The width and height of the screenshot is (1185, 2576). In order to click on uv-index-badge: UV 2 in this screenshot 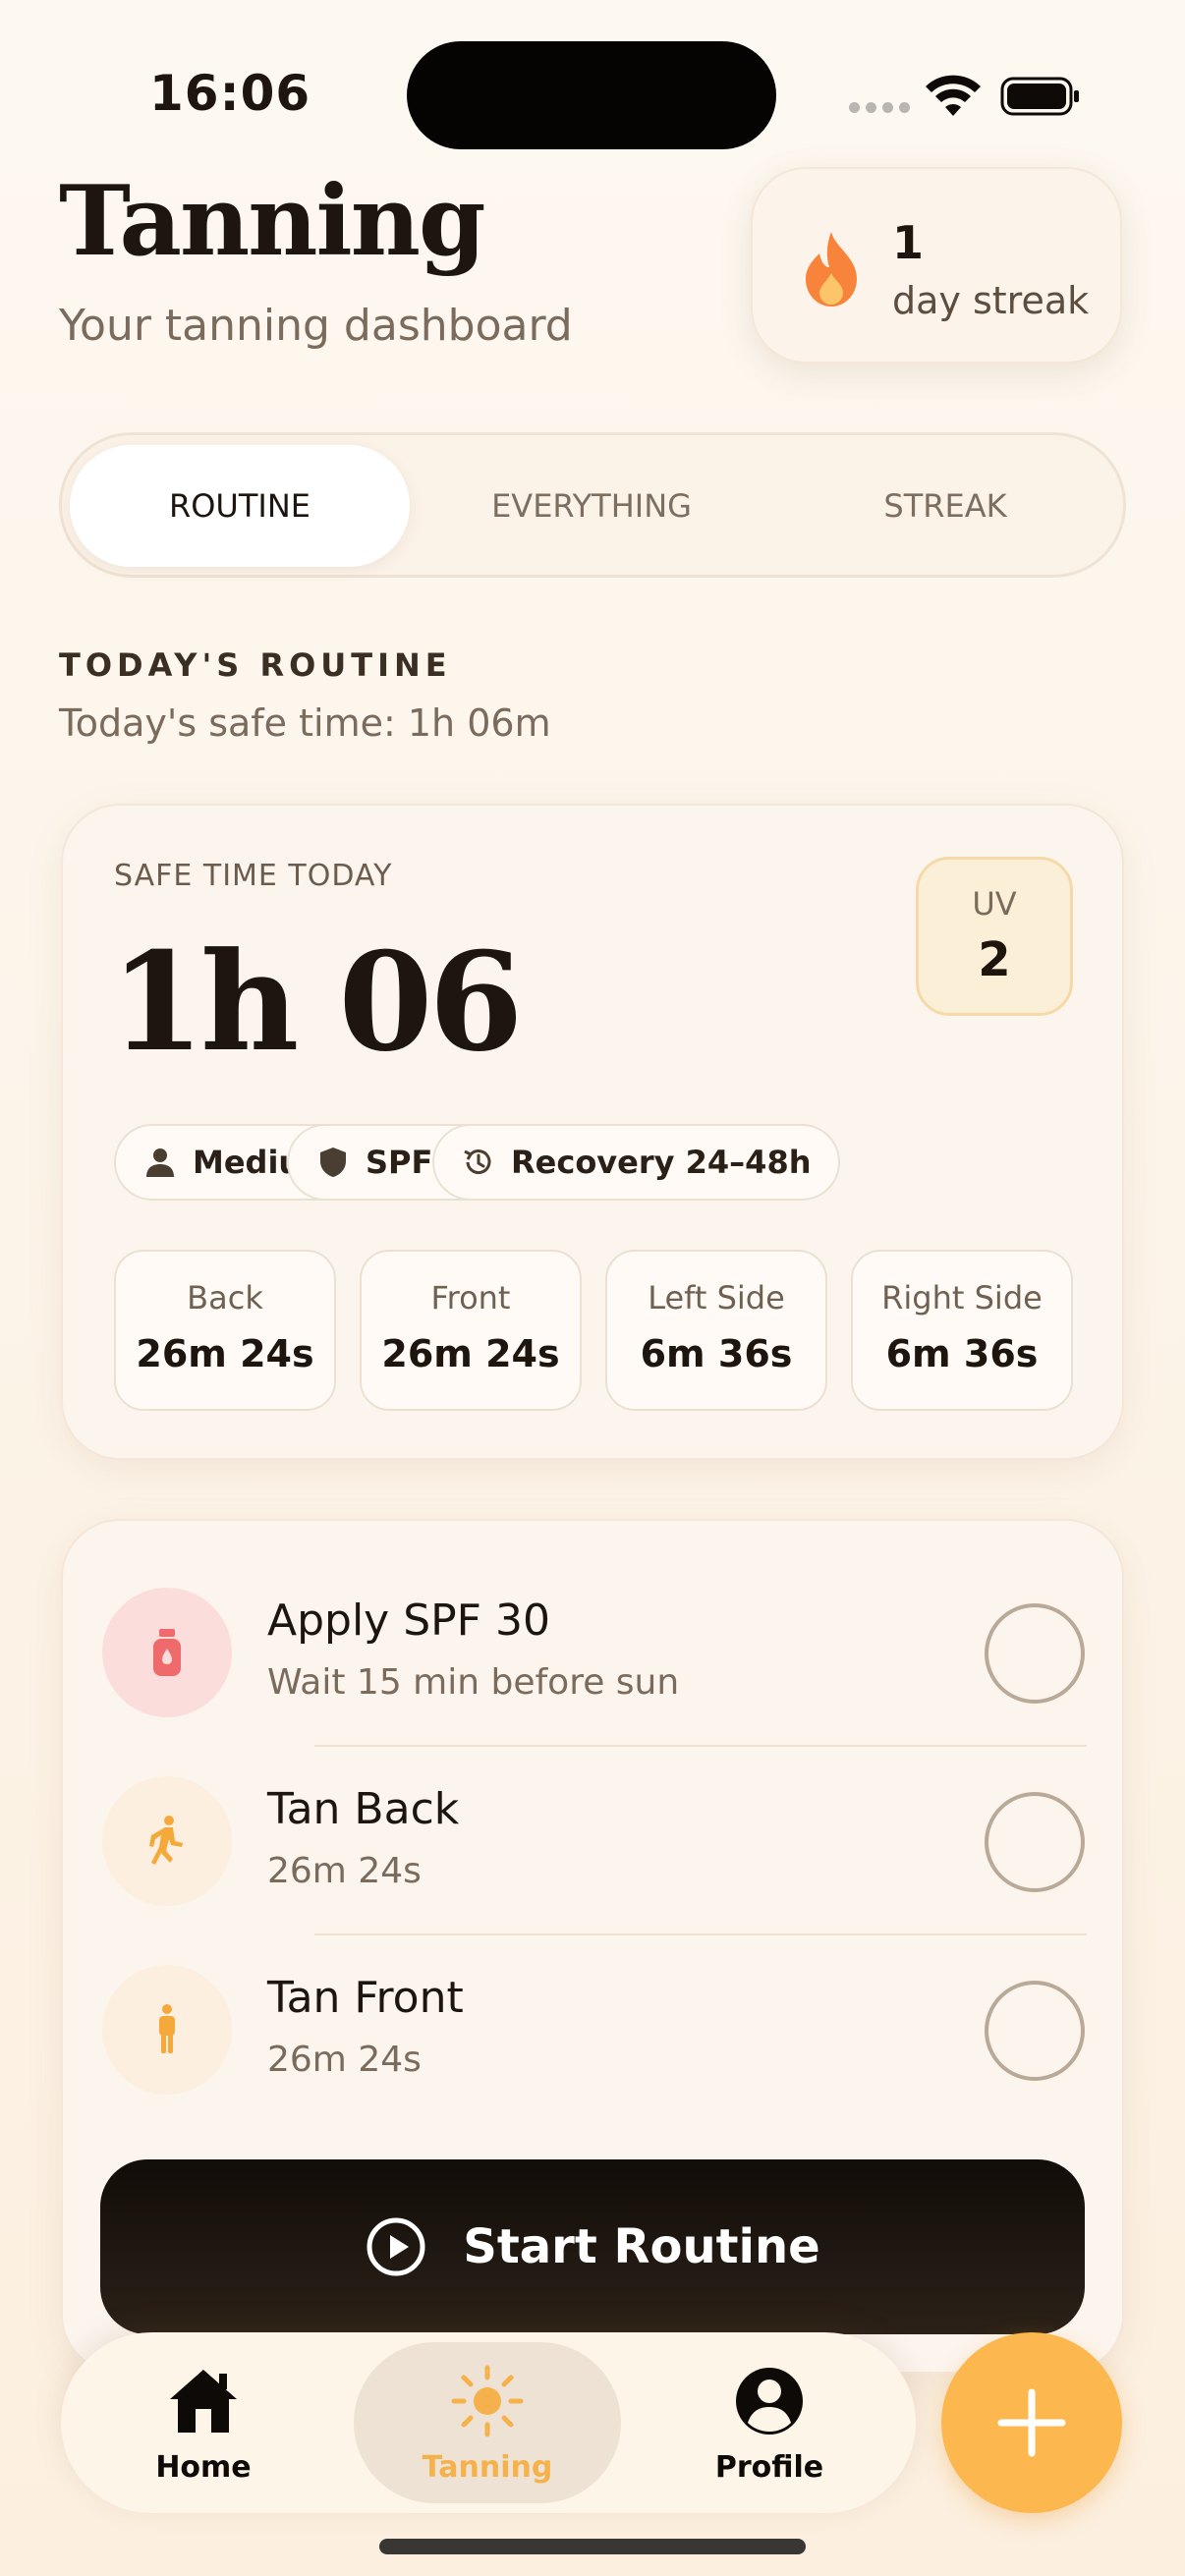, I will do `click(995, 936)`.